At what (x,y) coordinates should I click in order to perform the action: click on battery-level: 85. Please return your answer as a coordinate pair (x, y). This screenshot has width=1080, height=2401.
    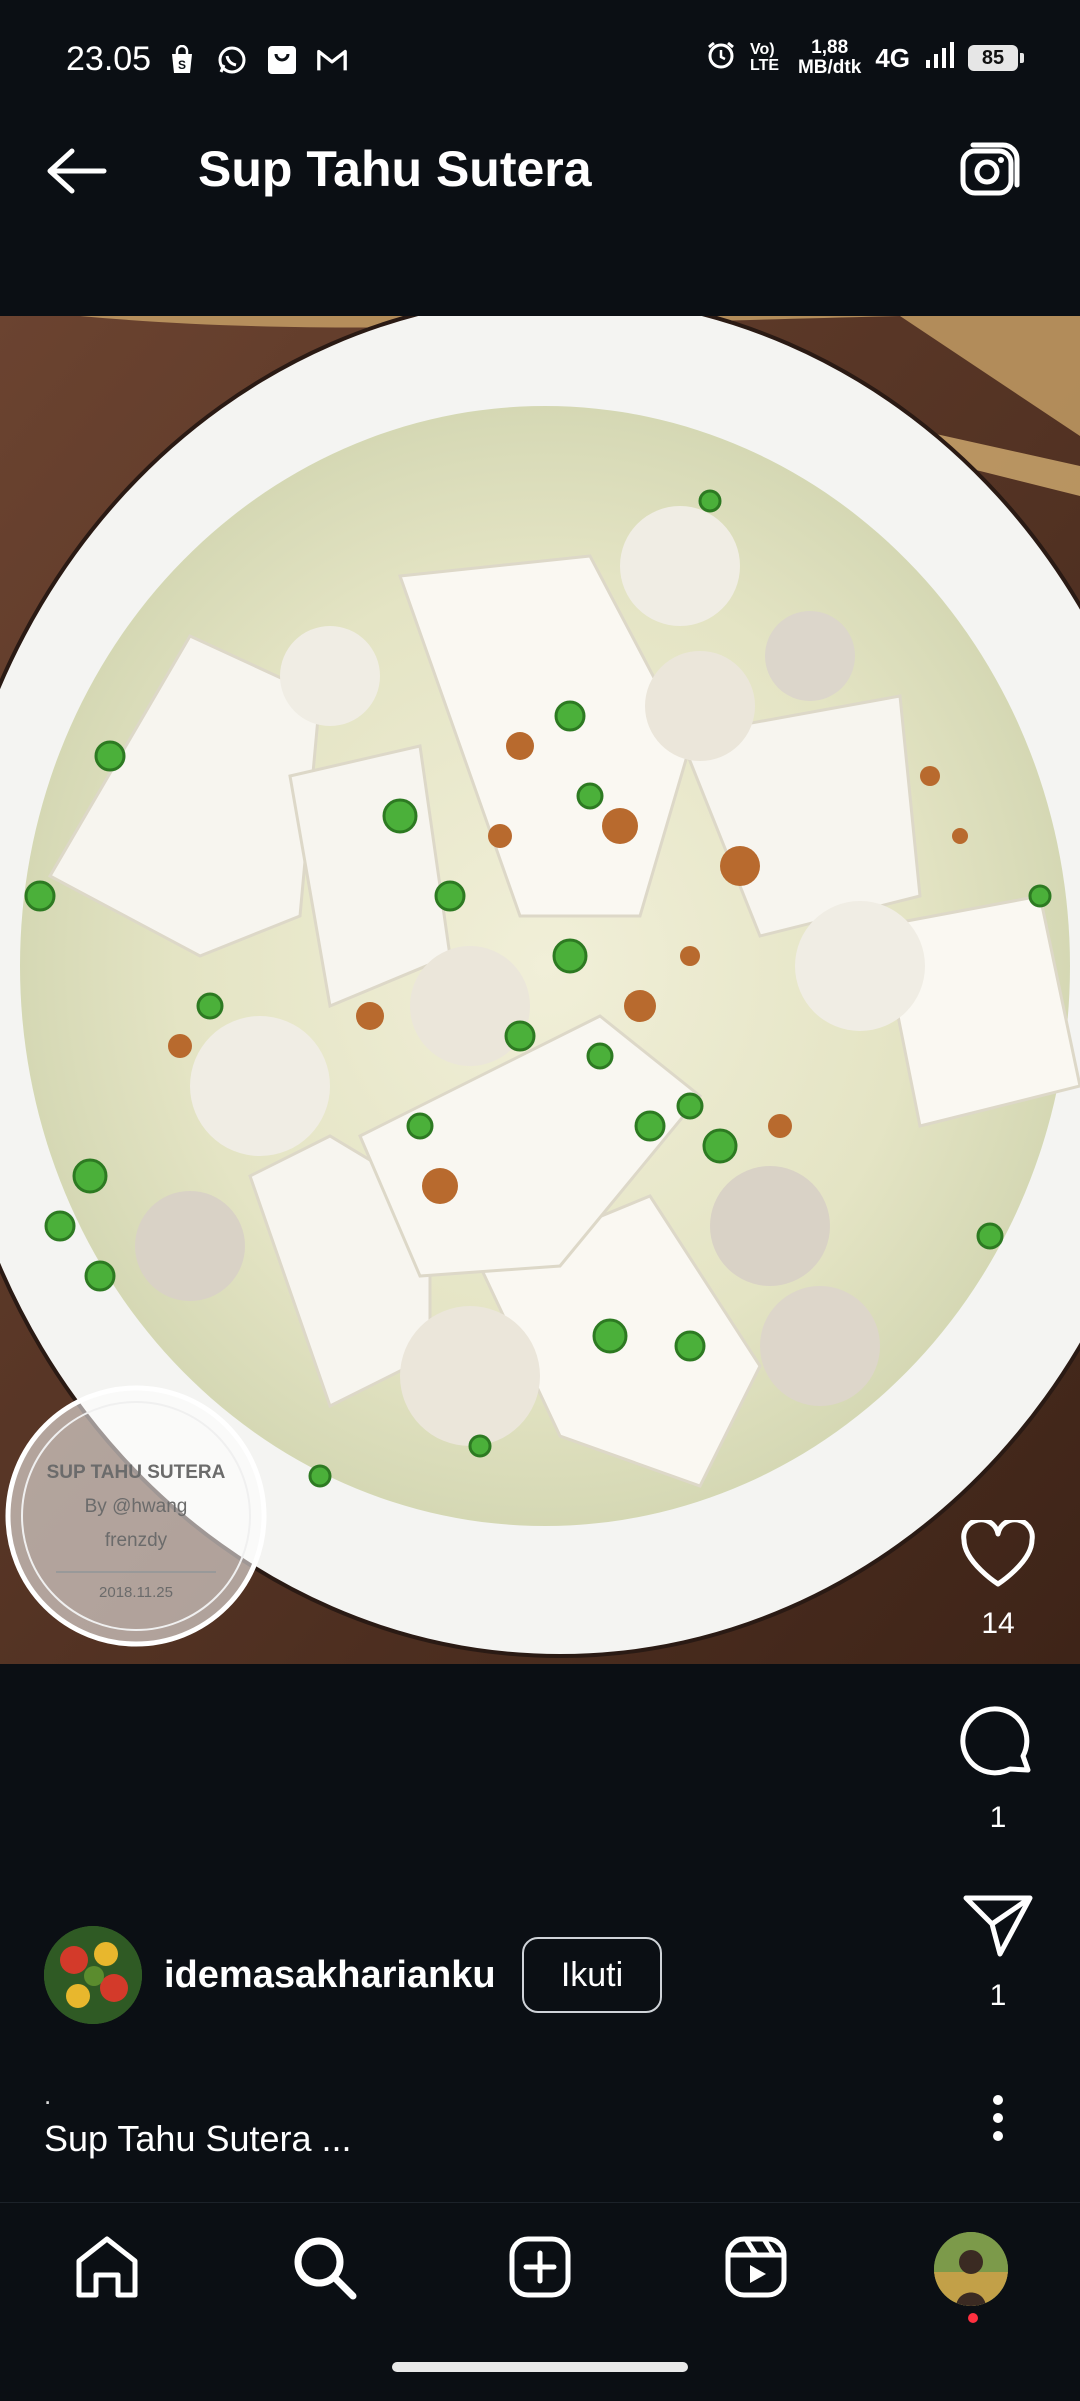
    Looking at the image, I should click on (996, 58).